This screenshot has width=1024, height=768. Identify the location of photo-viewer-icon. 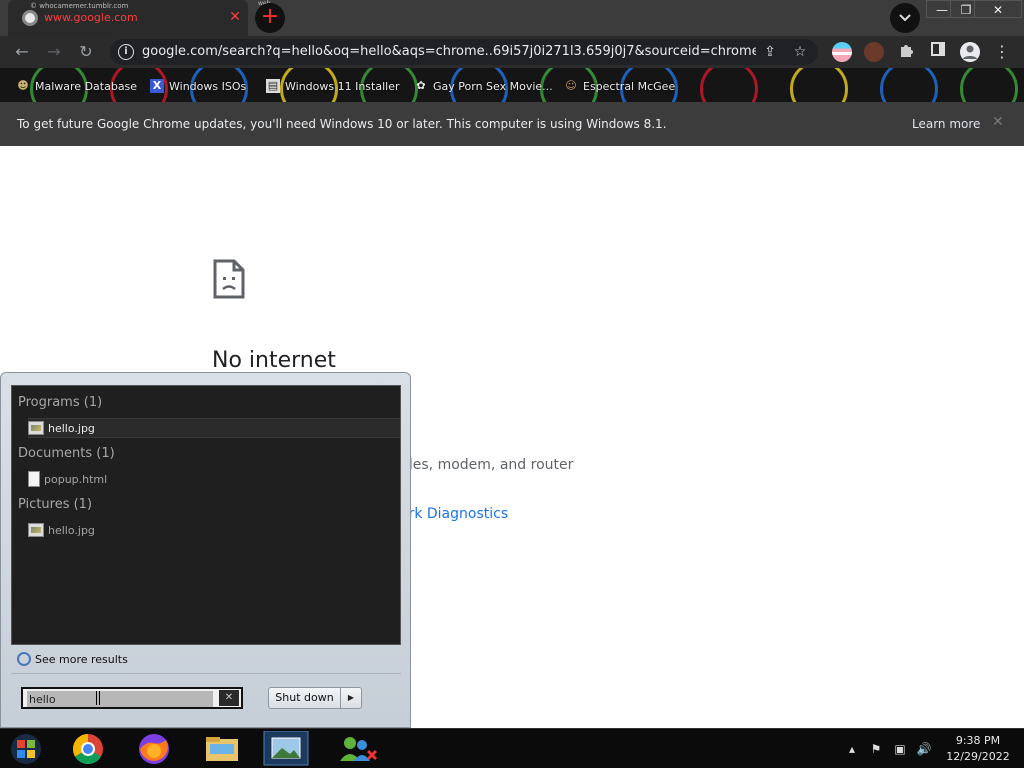
(286, 749).